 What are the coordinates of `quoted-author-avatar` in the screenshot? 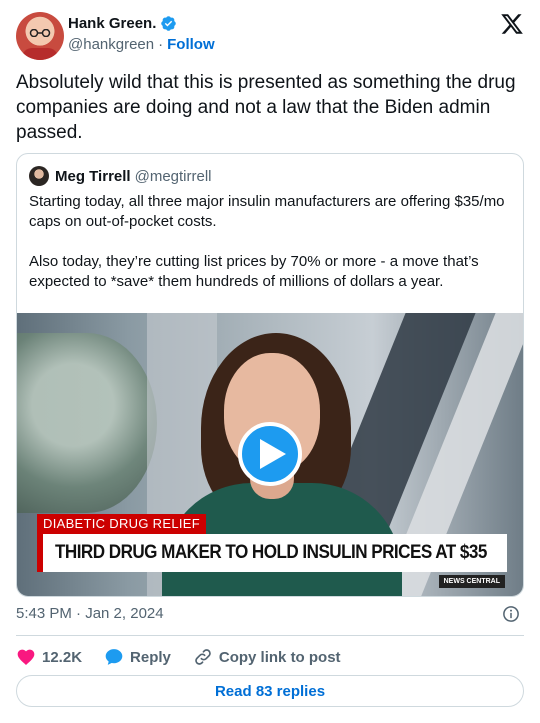 It's located at (39, 176).